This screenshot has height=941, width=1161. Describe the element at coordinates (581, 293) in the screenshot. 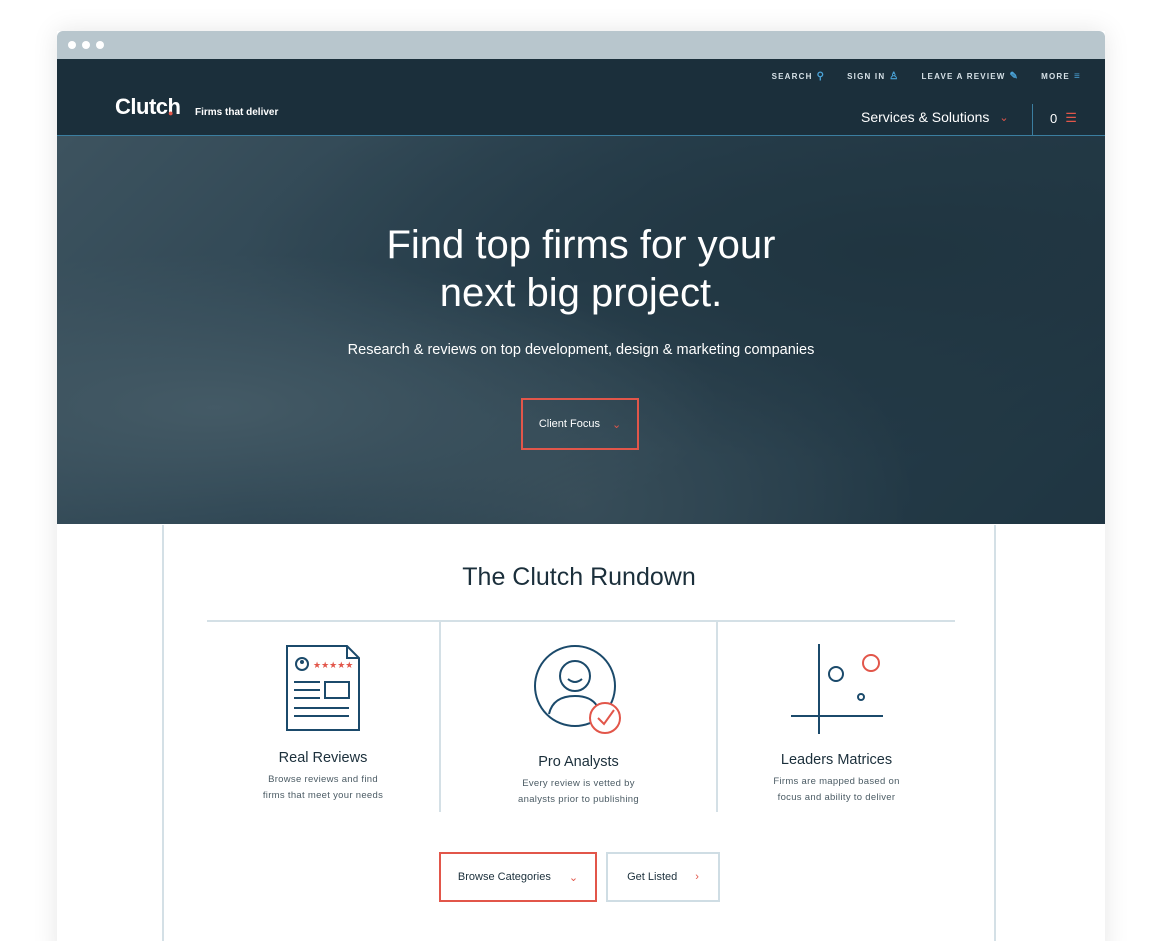

I see `hero-title-line2: next big project.` at that location.